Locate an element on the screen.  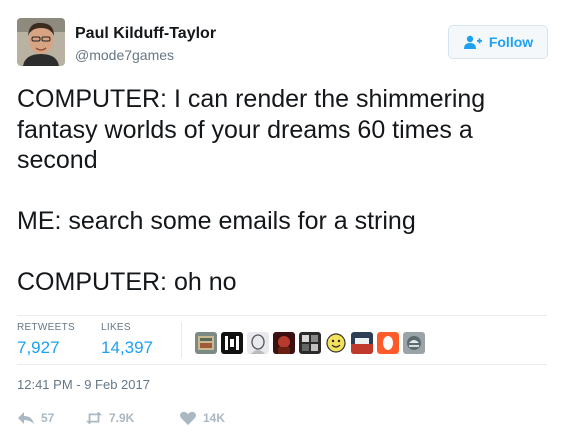
tweet-line: ME: search some emails for a string is located at coordinates (216, 221).